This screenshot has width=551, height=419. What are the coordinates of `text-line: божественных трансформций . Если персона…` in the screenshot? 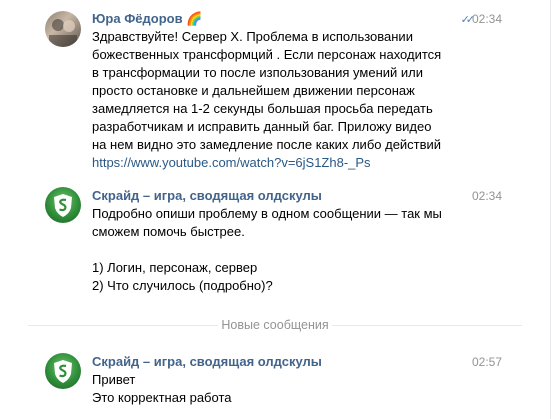 It's located at (267, 54).